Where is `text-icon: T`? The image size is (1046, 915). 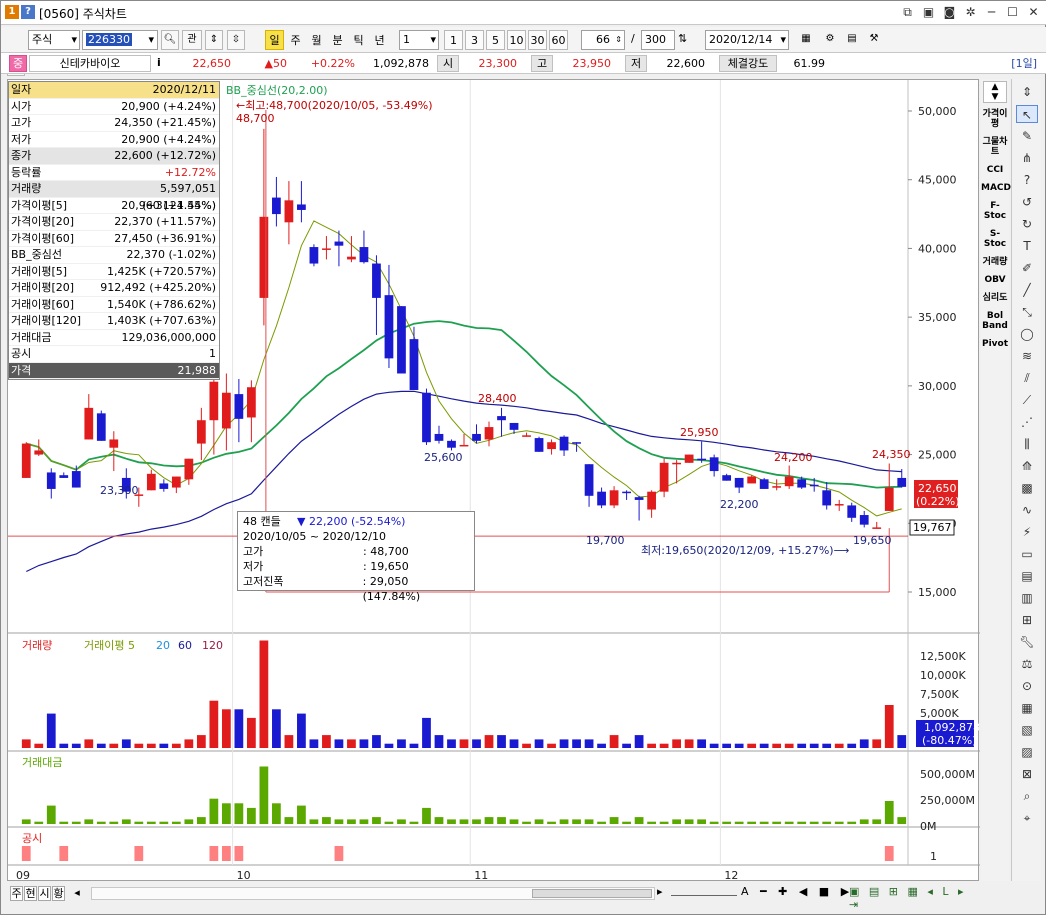 text-icon: T is located at coordinates (1027, 246).